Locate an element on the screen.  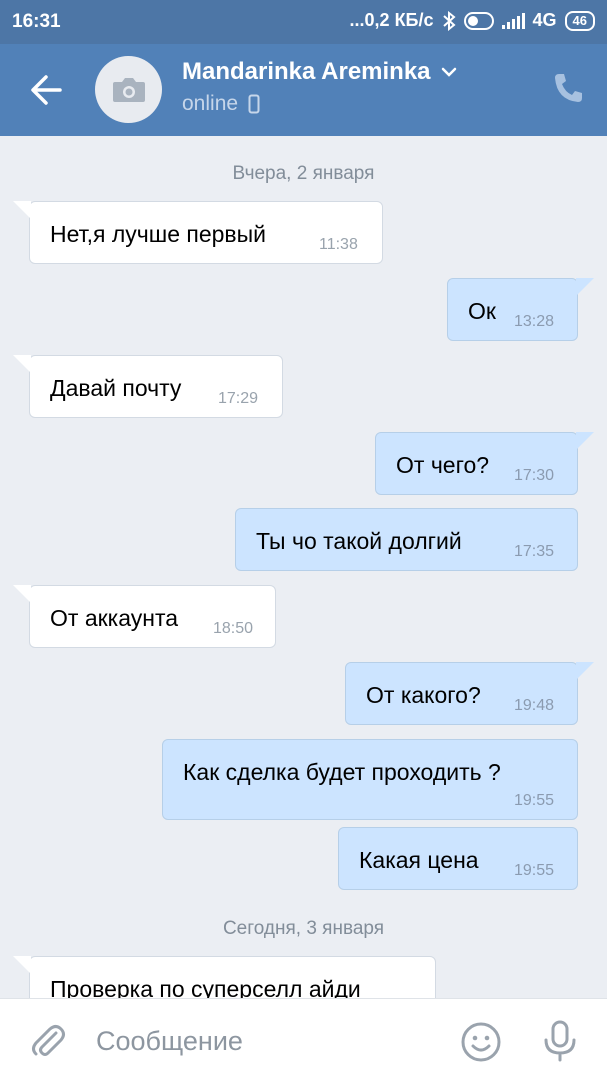
message-time: 18:50 is located at coordinates (233, 628).